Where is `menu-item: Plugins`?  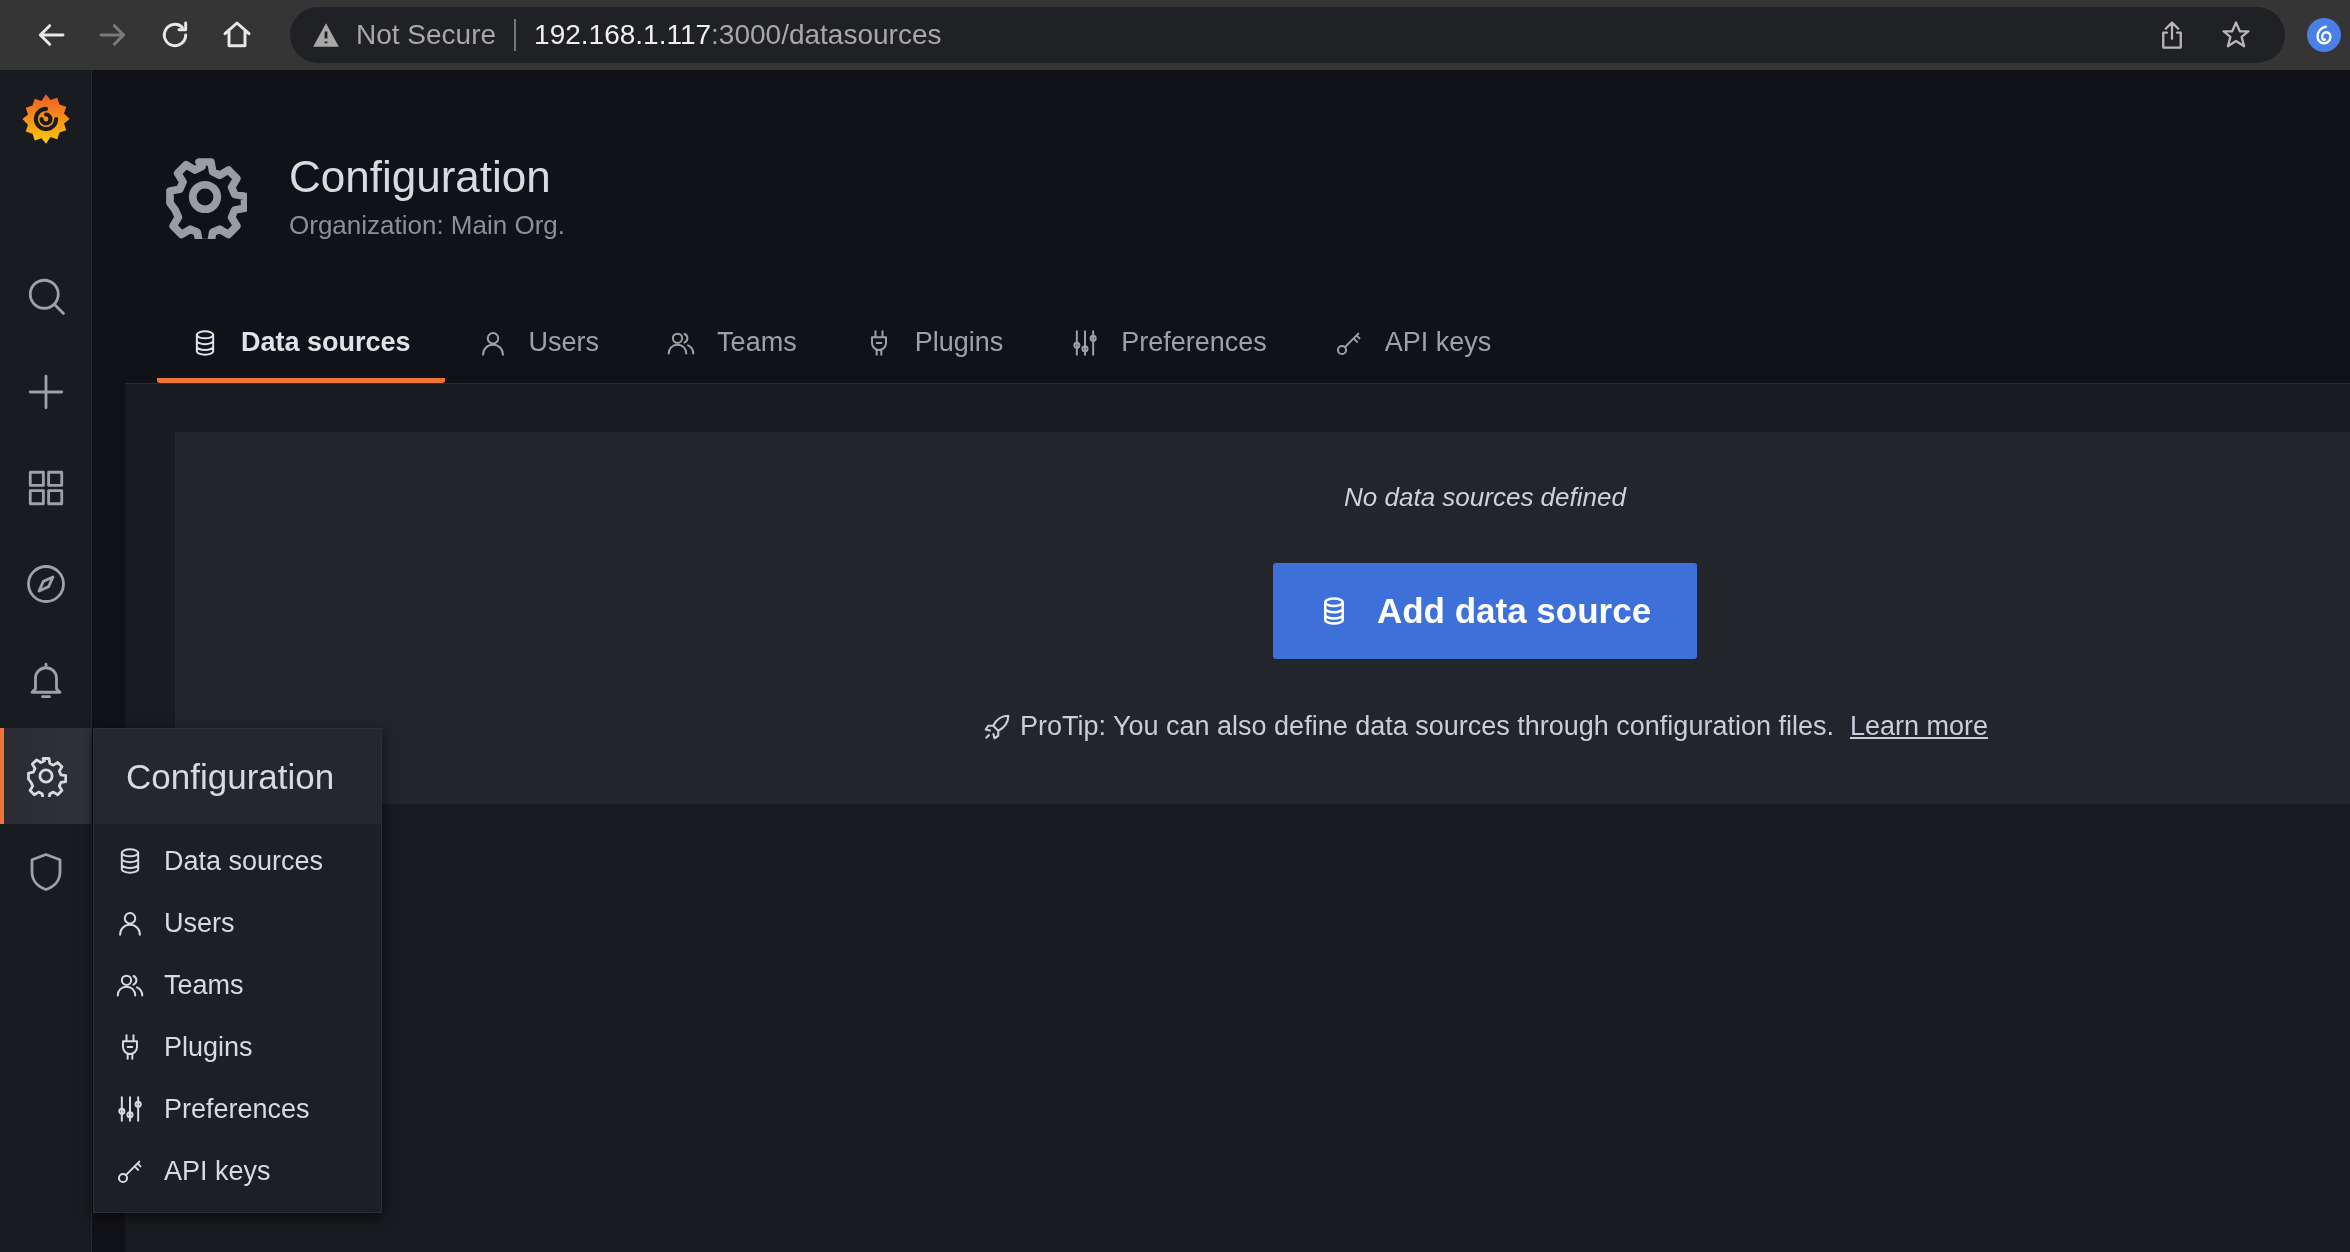
menu-item: Plugins is located at coordinates (237, 1047).